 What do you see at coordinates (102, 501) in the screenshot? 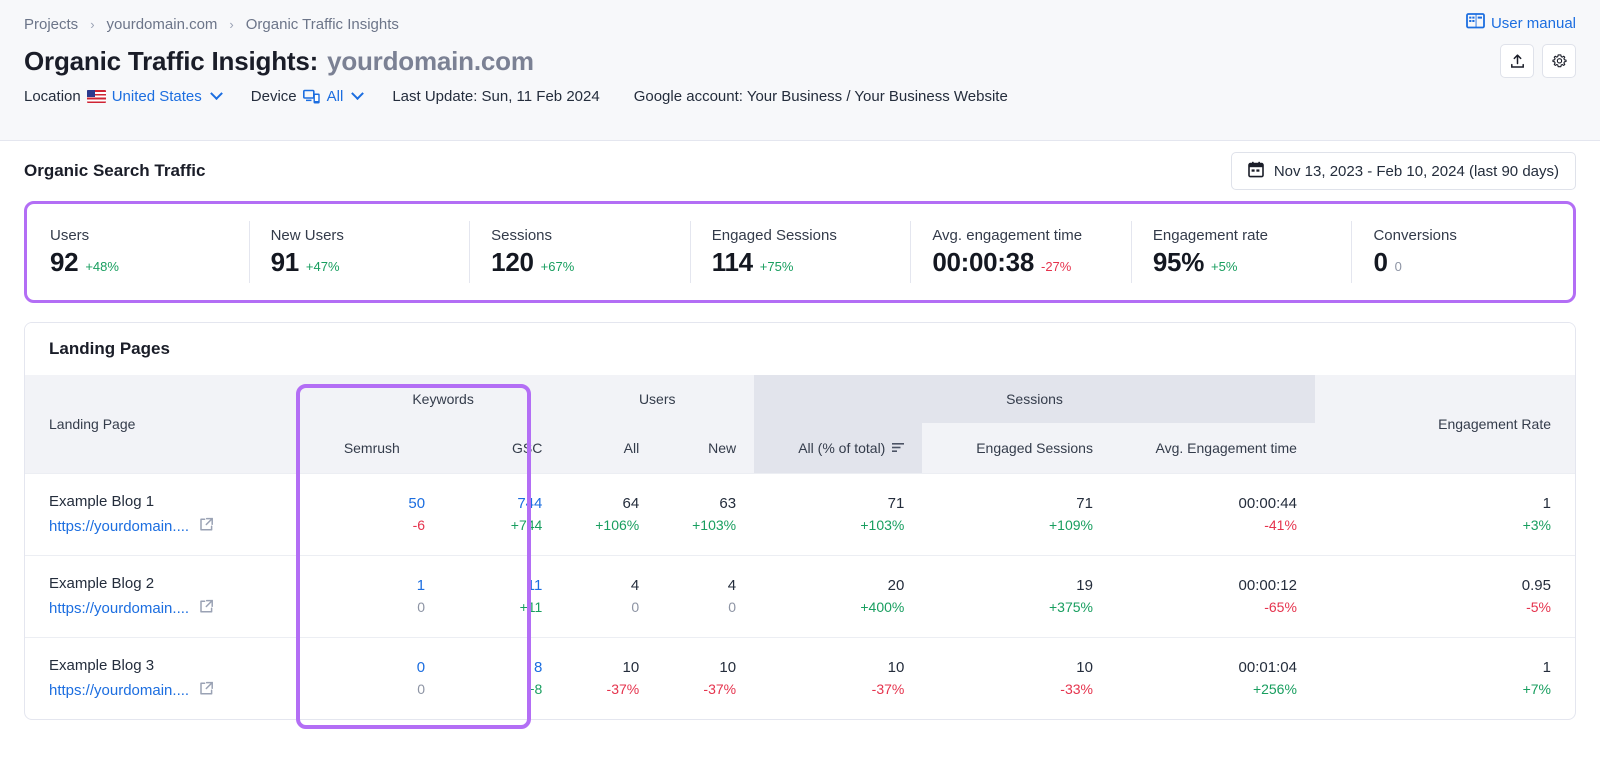
I see `landing-page-name: Example Blog 1` at bounding box center [102, 501].